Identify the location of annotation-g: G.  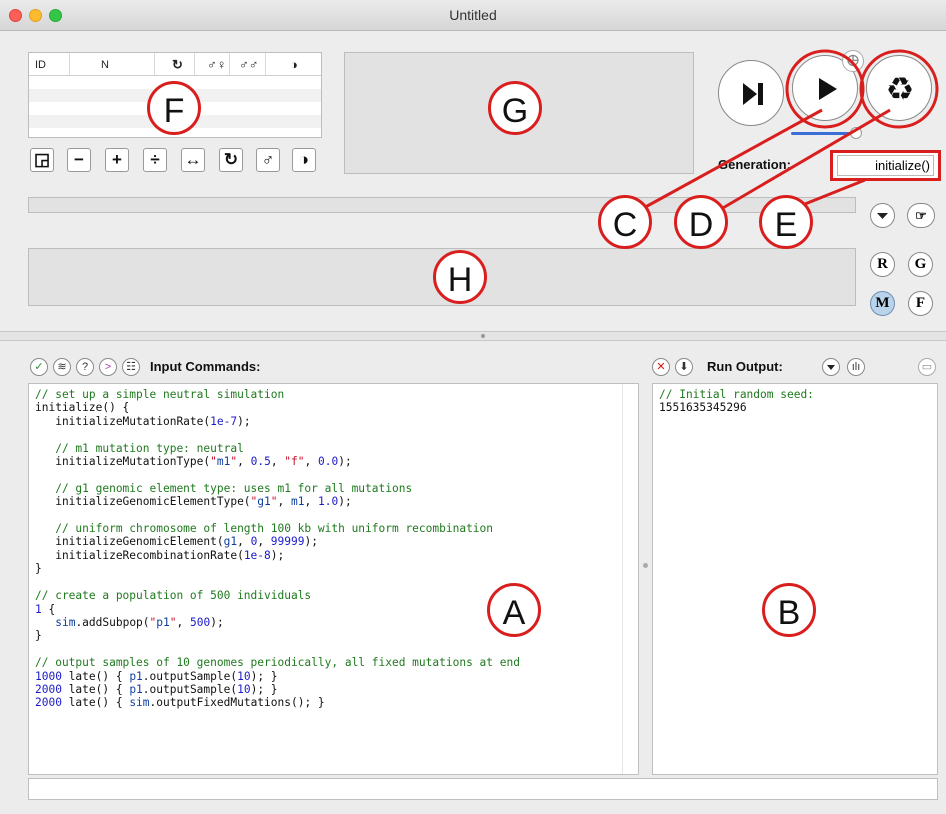
(515, 108).